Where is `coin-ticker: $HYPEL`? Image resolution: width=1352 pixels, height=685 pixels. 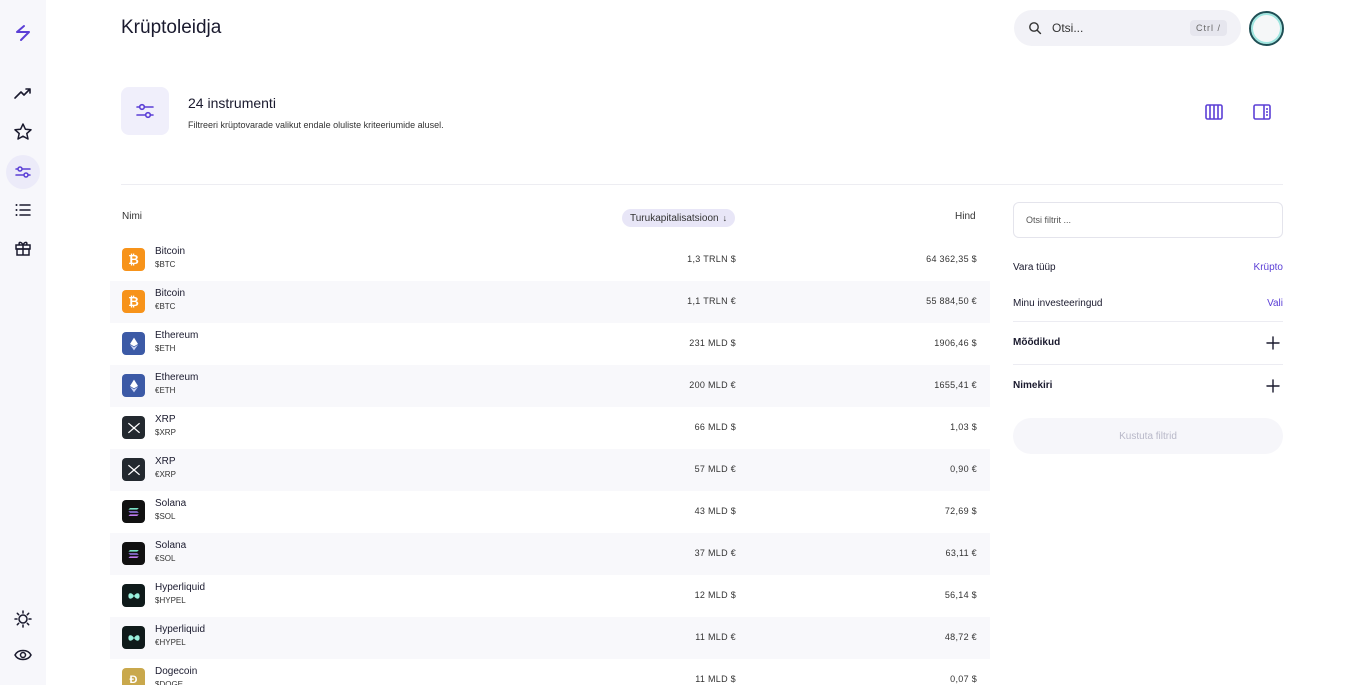 coin-ticker: $HYPEL is located at coordinates (170, 600).